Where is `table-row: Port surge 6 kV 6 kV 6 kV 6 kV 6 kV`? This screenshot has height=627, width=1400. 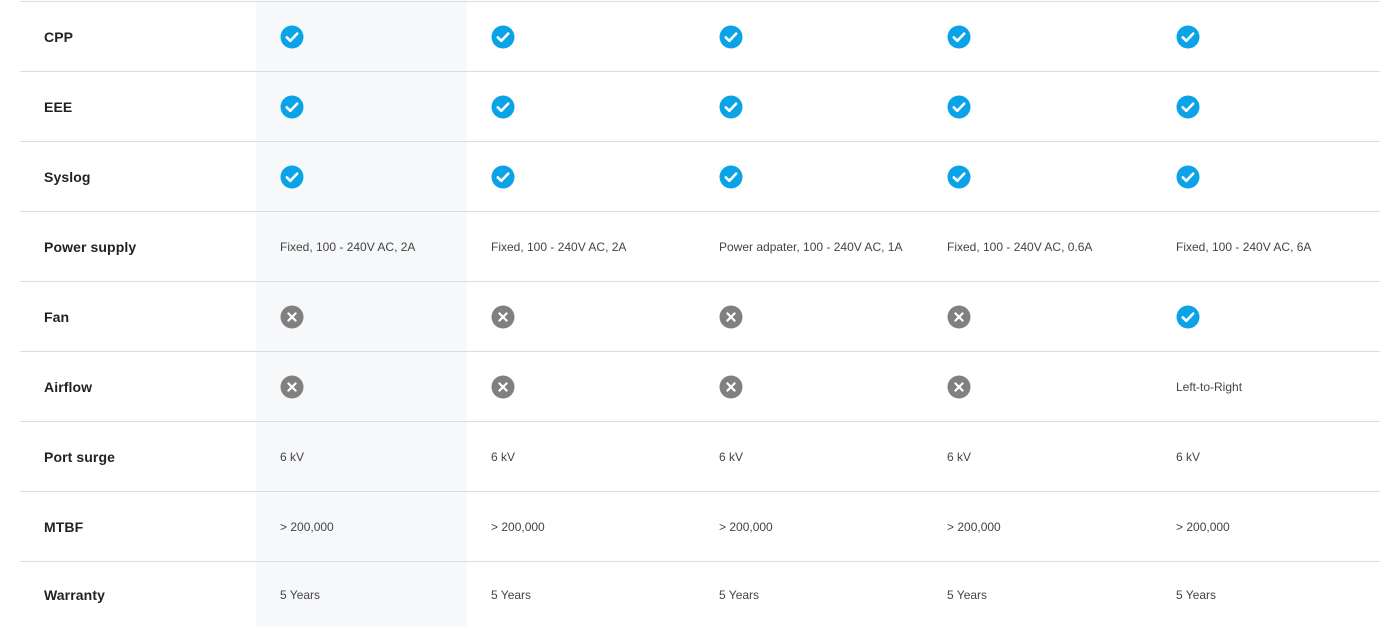
table-row: Port surge 6 kV 6 kV 6 kV 6 kV 6 kV is located at coordinates (700, 456).